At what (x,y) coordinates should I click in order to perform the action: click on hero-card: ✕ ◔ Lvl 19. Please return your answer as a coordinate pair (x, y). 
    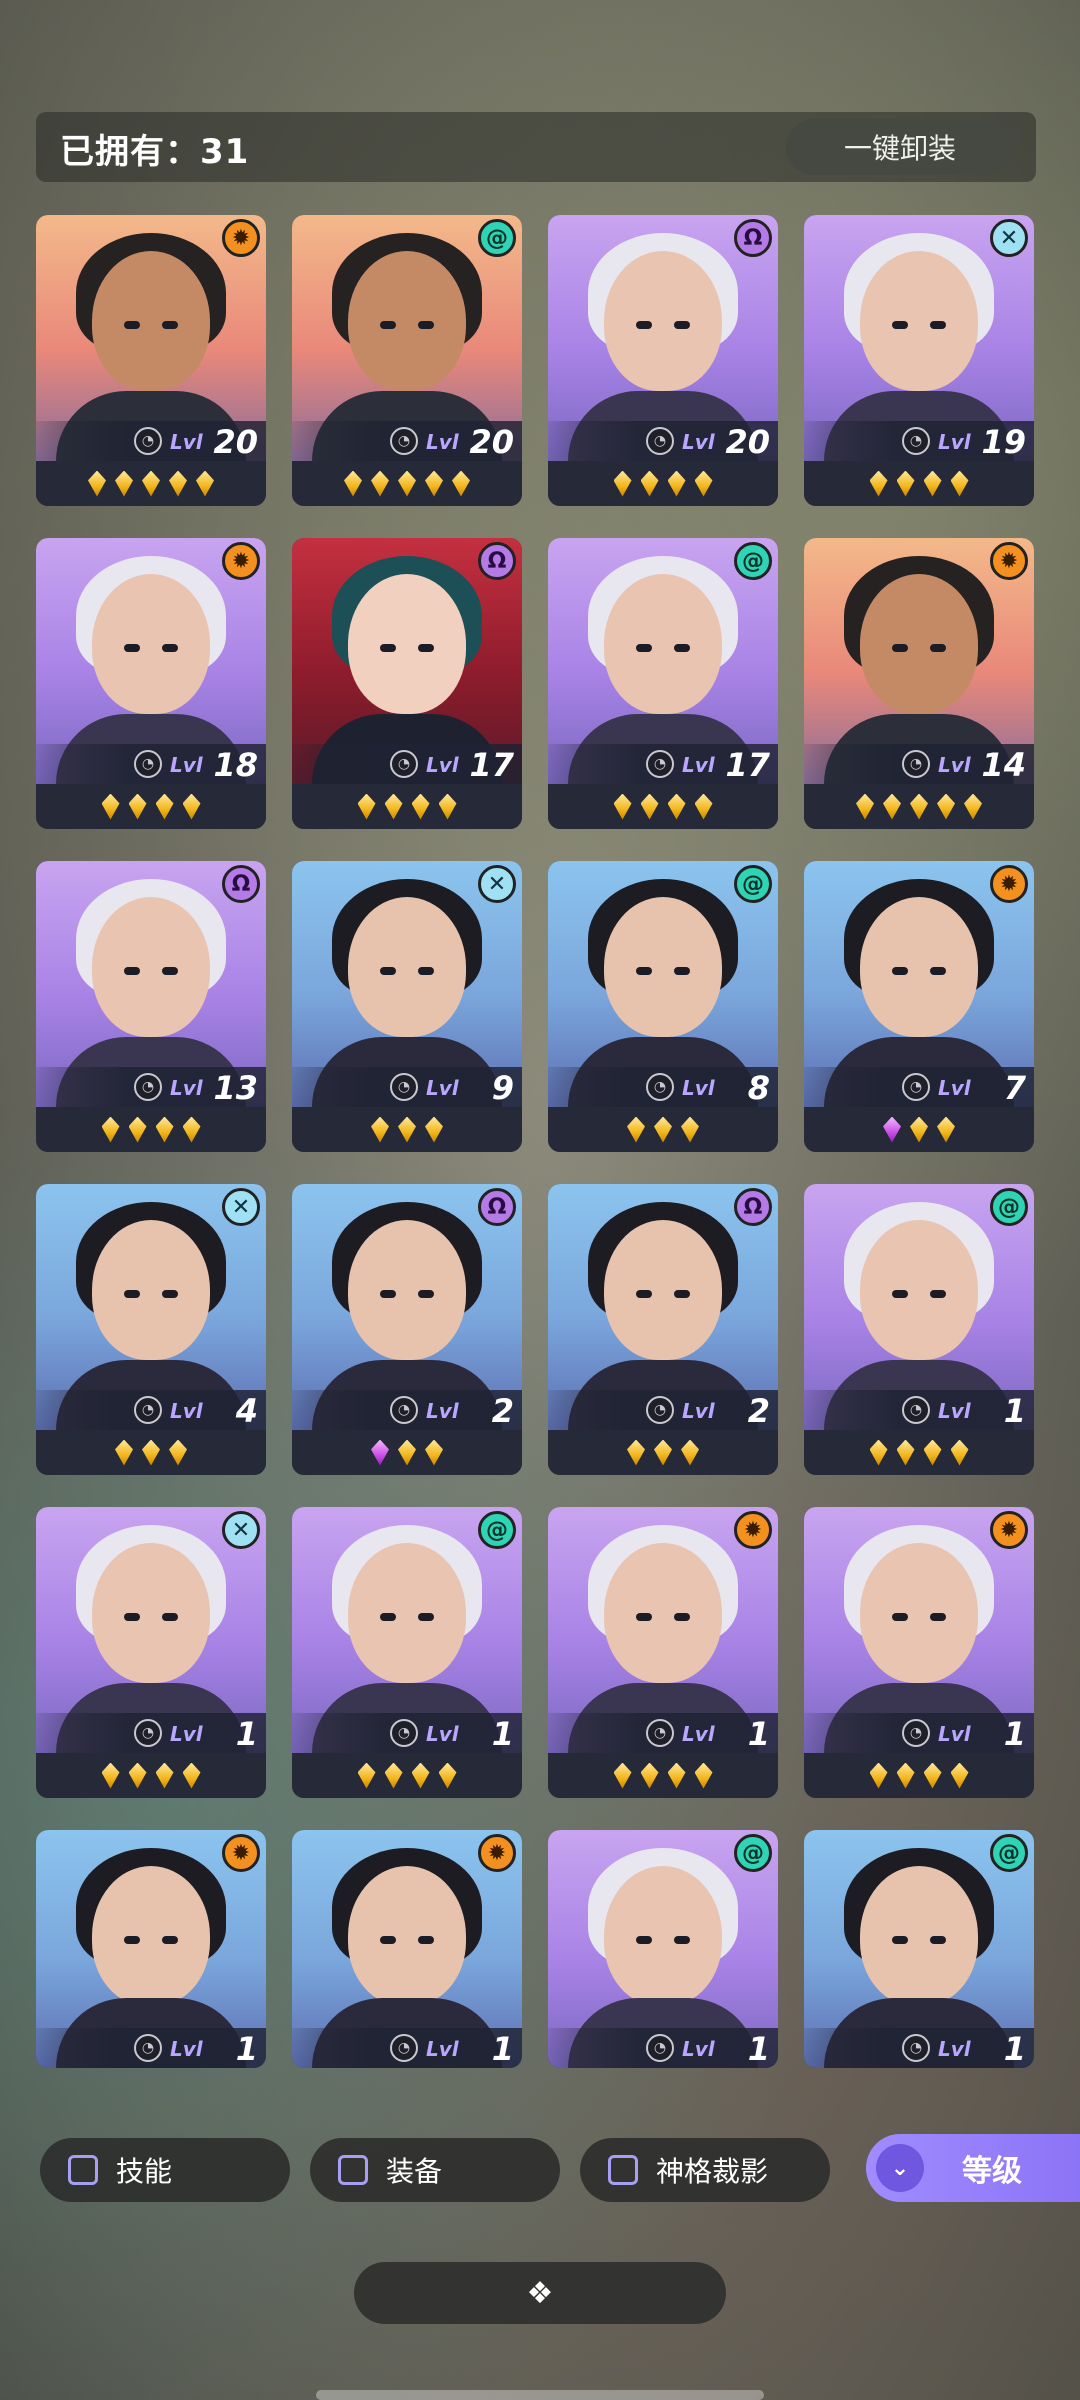
    Looking at the image, I should click on (919, 360).